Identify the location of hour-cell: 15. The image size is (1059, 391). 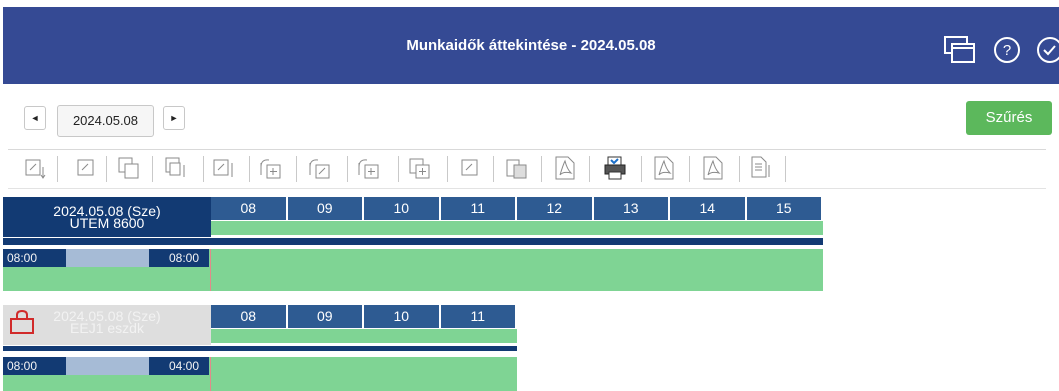
(784, 208).